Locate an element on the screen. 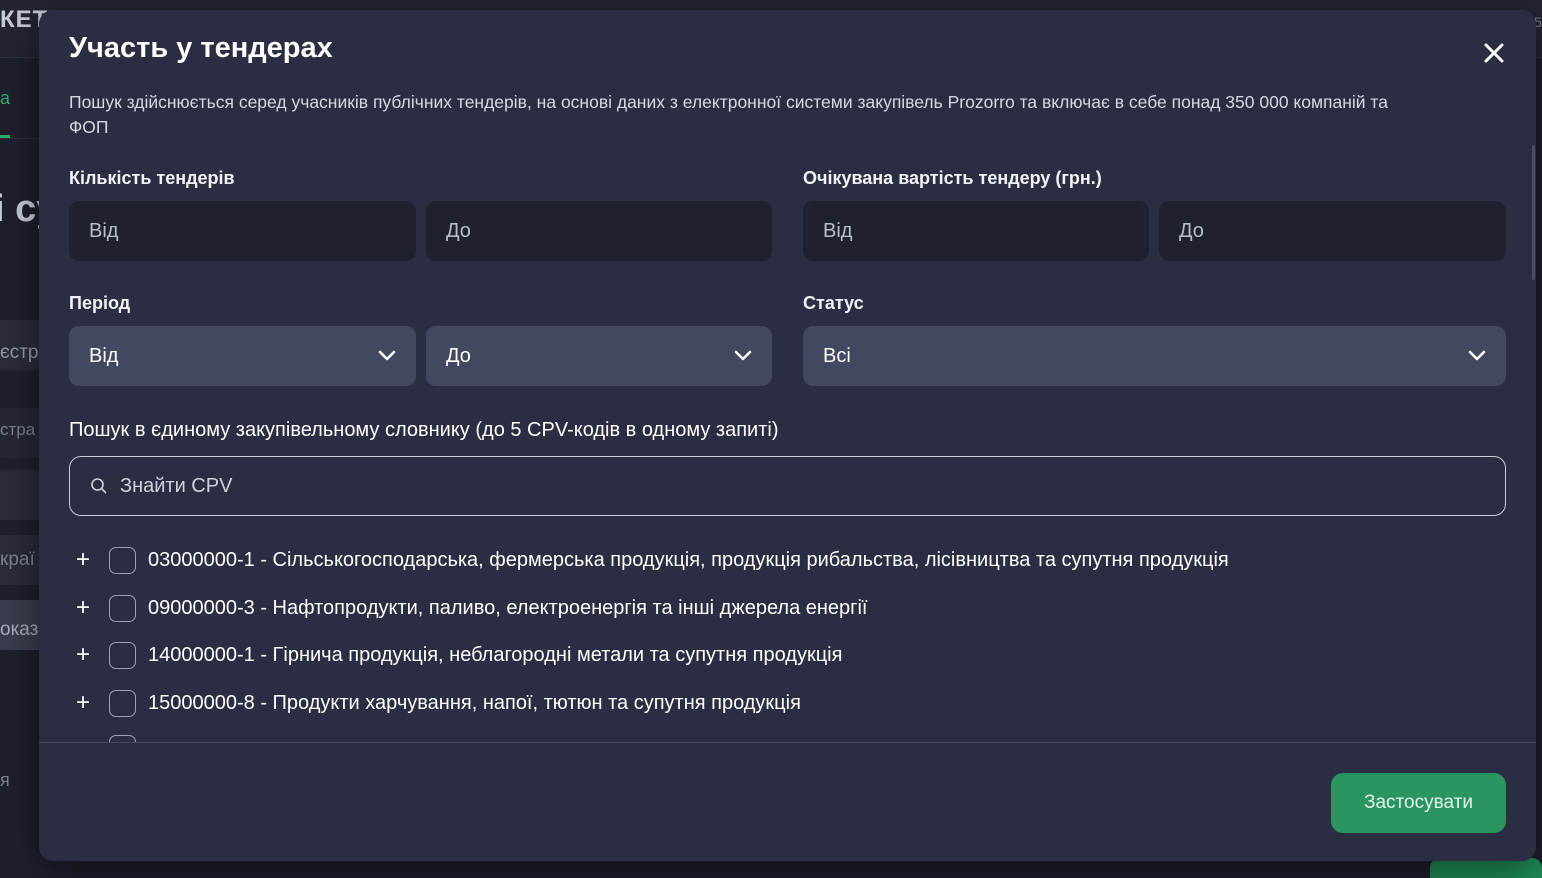 This screenshot has width=1542, height=878. period-to-value: До is located at coordinates (458, 355).